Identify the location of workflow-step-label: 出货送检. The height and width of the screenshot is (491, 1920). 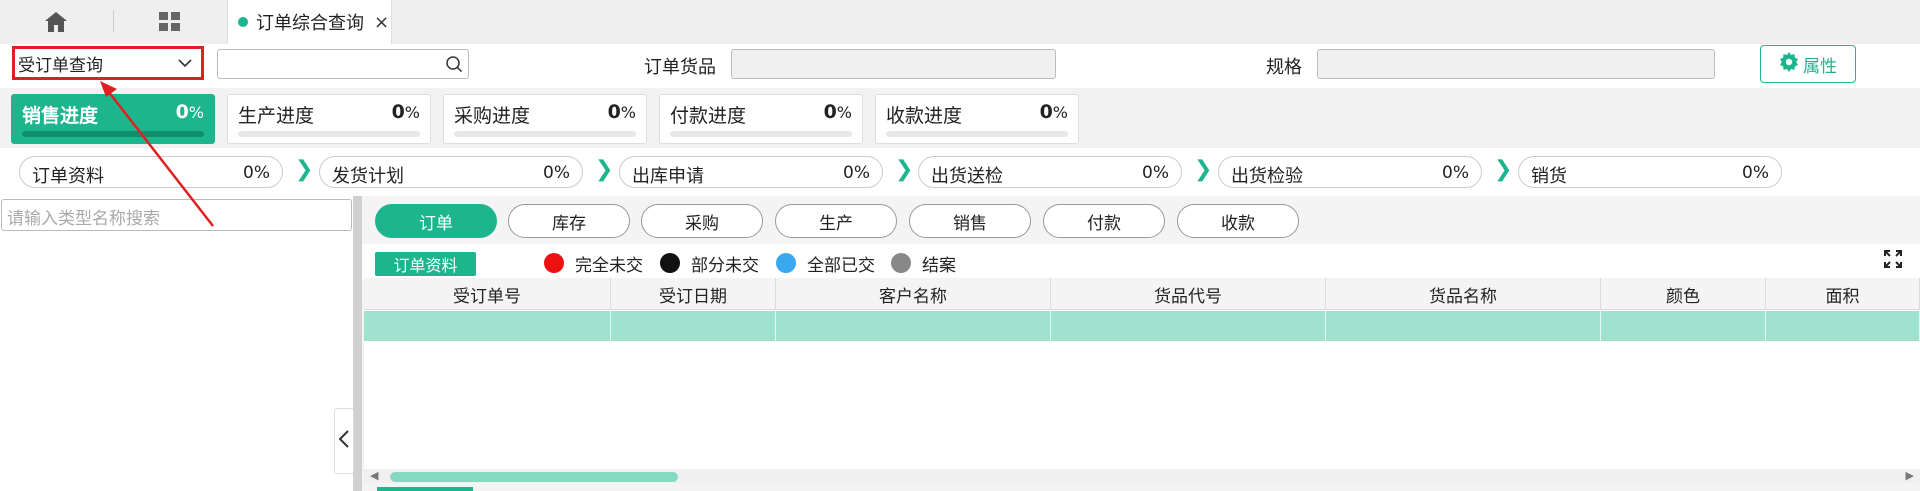
(967, 176).